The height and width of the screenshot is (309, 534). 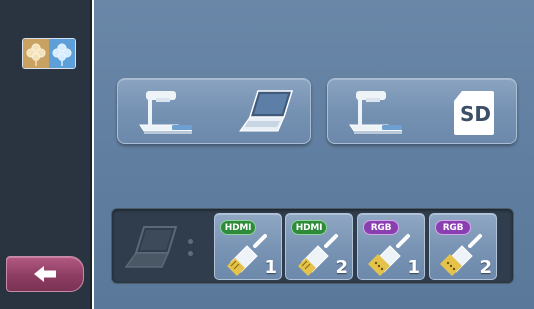 I want to click on clover-logo, so click(x=49, y=53).